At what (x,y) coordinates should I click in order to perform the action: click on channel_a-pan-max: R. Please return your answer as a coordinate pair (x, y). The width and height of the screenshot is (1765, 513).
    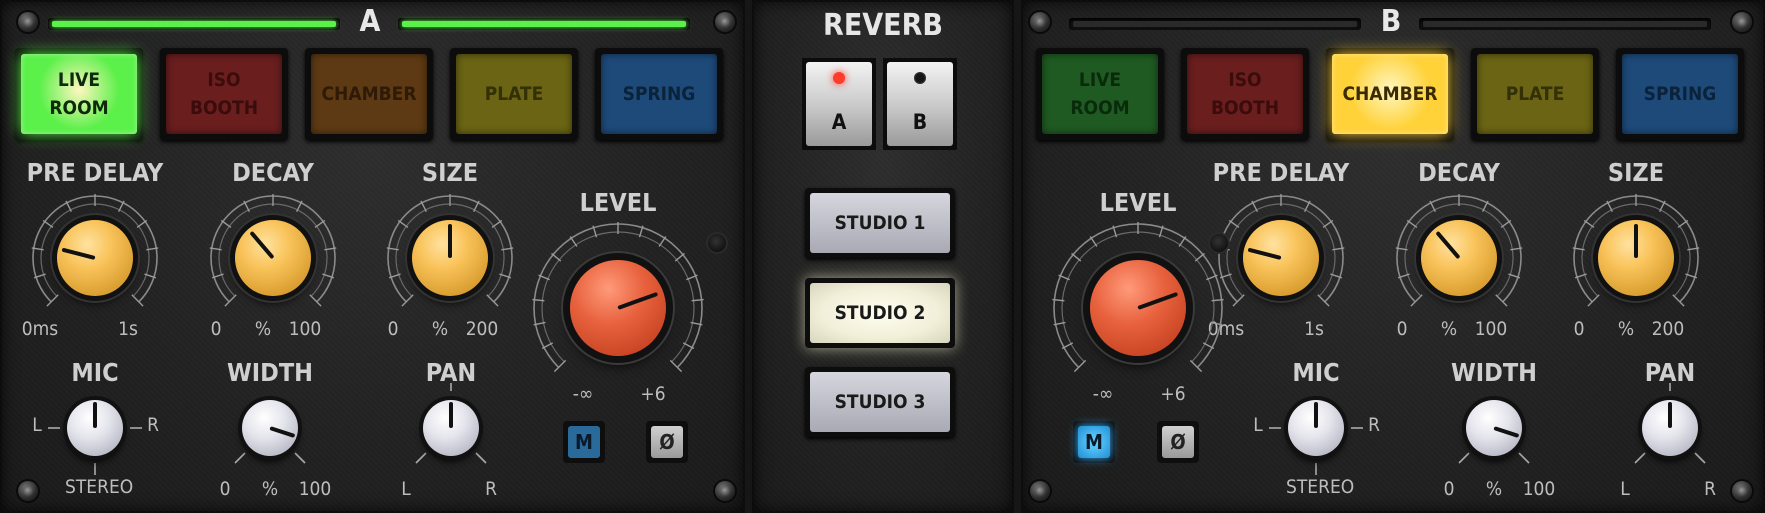
    Looking at the image, I should click on (491, 489).